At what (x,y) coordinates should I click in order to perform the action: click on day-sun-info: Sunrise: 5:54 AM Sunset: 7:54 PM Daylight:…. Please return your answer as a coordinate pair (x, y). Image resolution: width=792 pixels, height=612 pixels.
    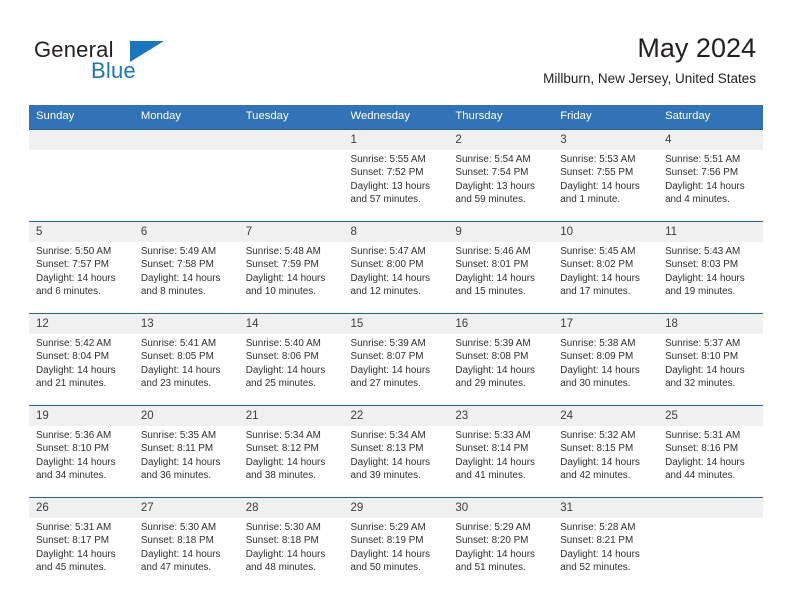
    Looking at the image, I should click on (500, 178).